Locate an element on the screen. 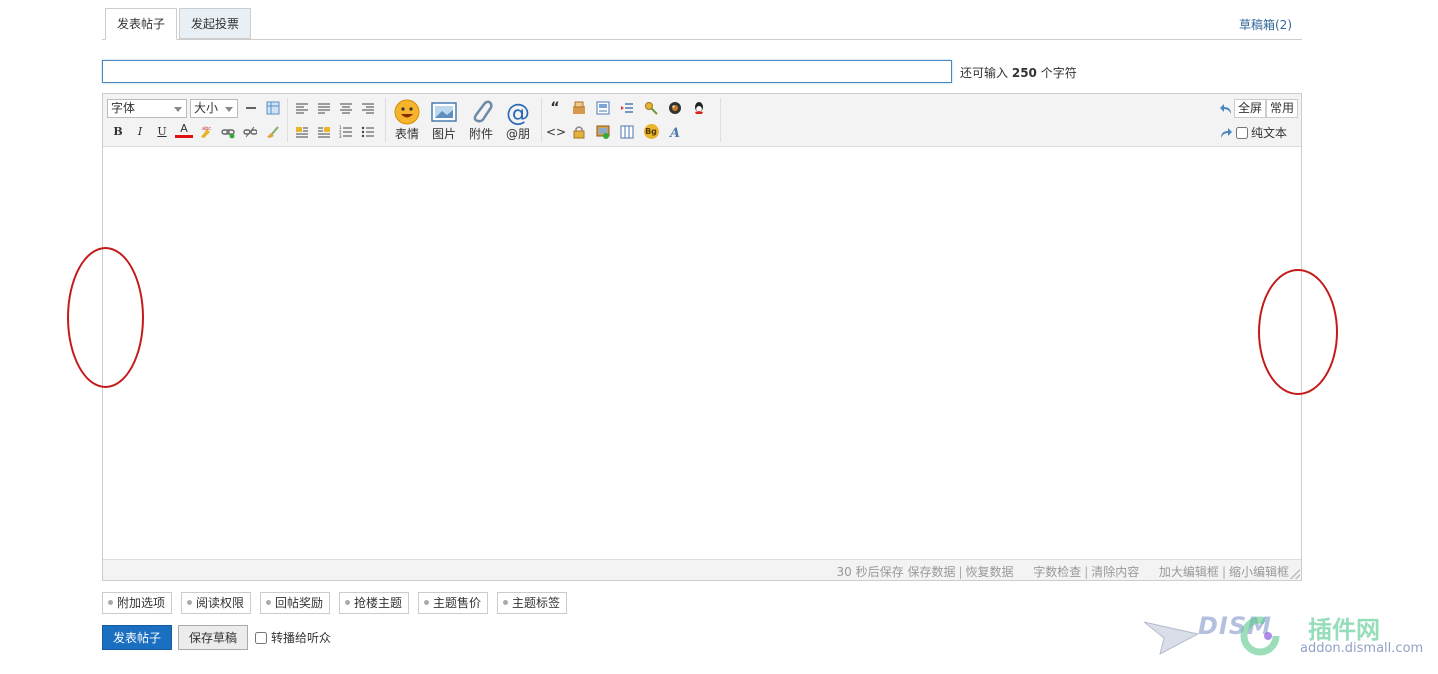 The width and height of the screenshot is (1438, 674). italic-button: I is located at coordinates (140, 132).